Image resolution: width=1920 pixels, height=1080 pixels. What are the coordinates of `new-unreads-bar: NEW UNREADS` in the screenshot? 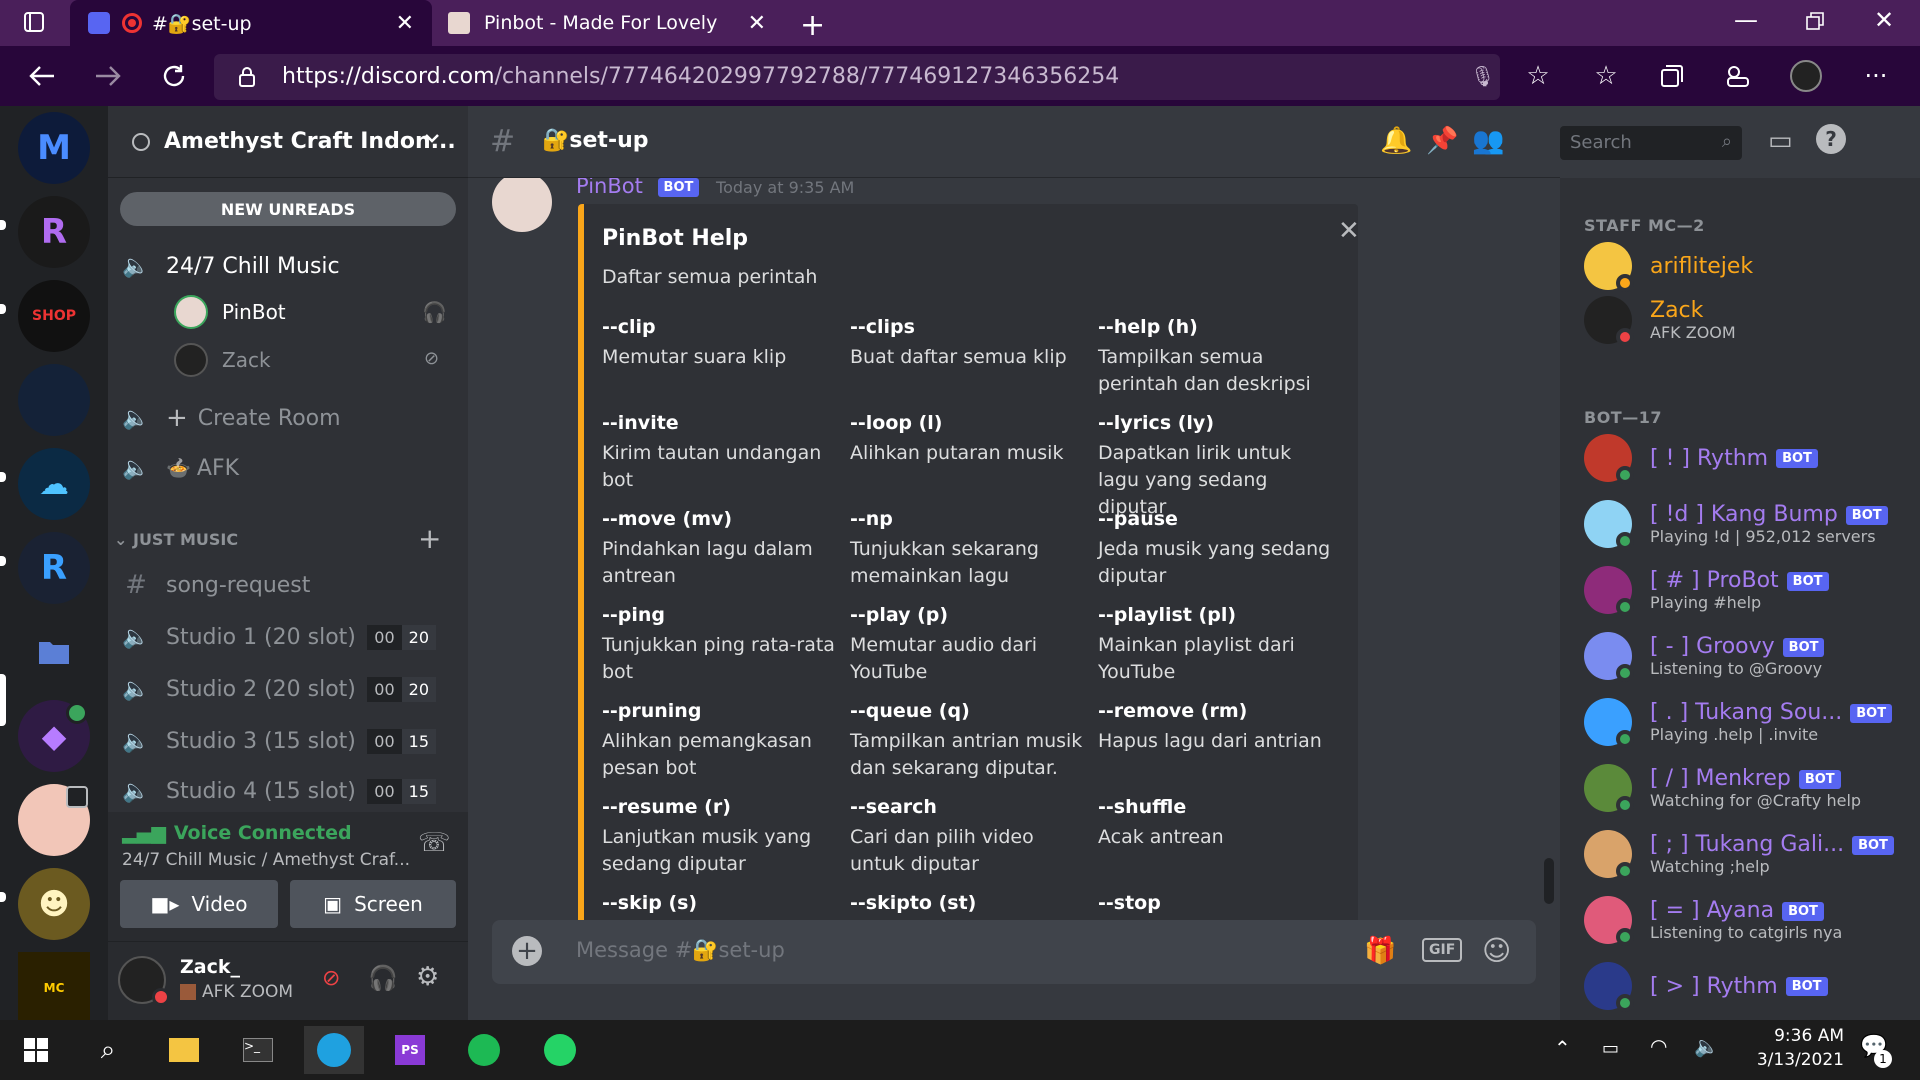 It's located at (288, 209).